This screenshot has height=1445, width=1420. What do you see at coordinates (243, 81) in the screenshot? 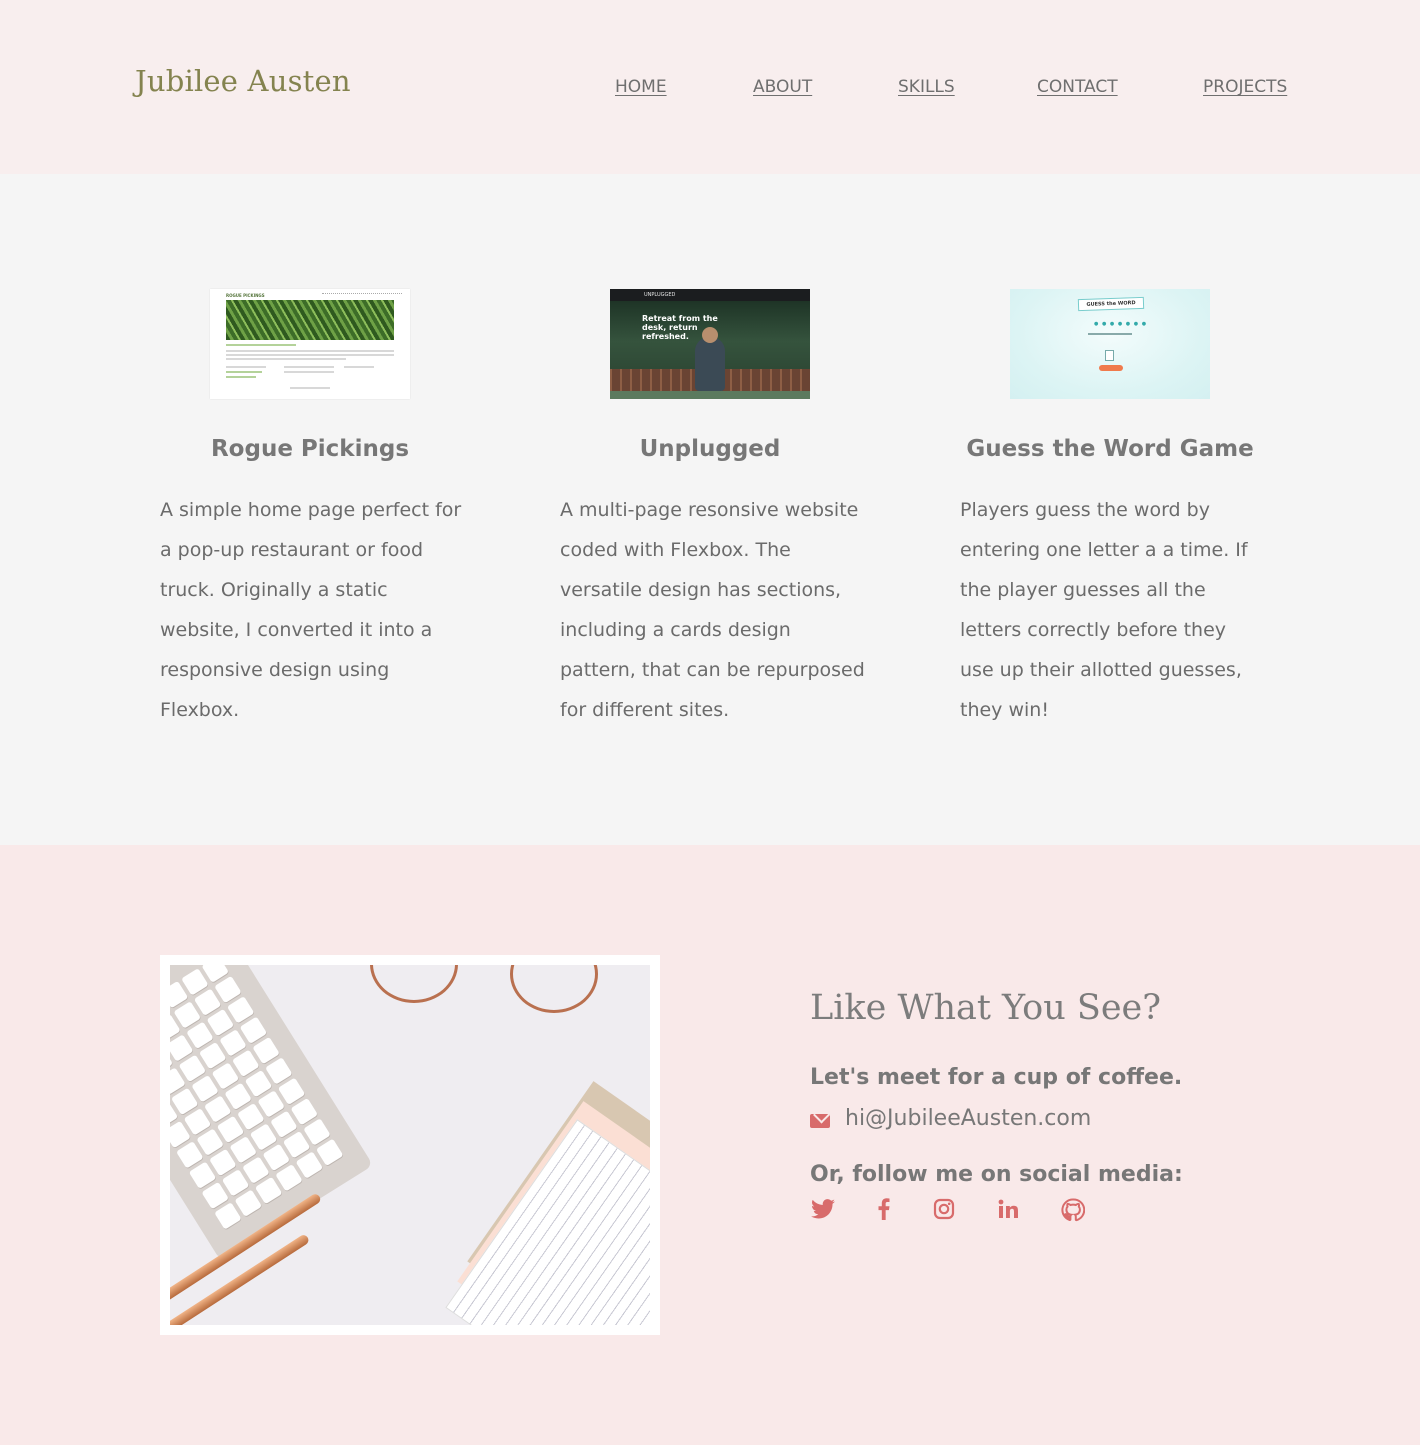
I see `site-logo: Jubilee Austen` at bounding box center [243, 81].